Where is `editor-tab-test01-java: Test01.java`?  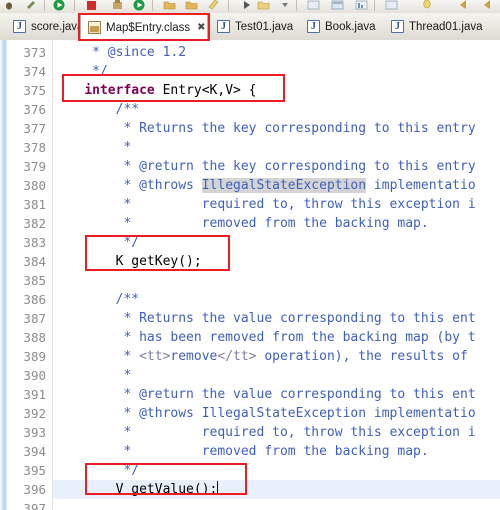
editor-tab-test01-java: Test01.java is located at coordinates (253, 26).